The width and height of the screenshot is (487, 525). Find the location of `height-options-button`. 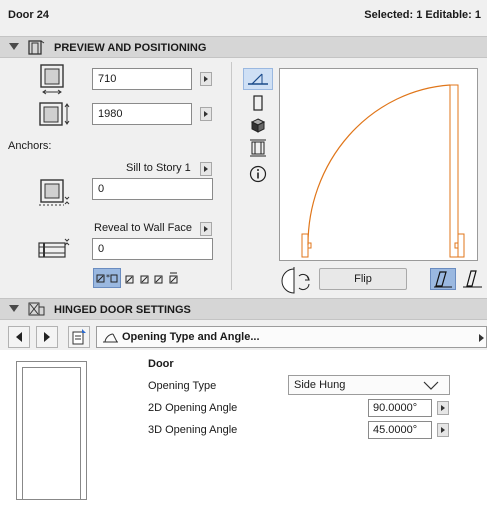

height-options-button is located at coordinates (206, 114).